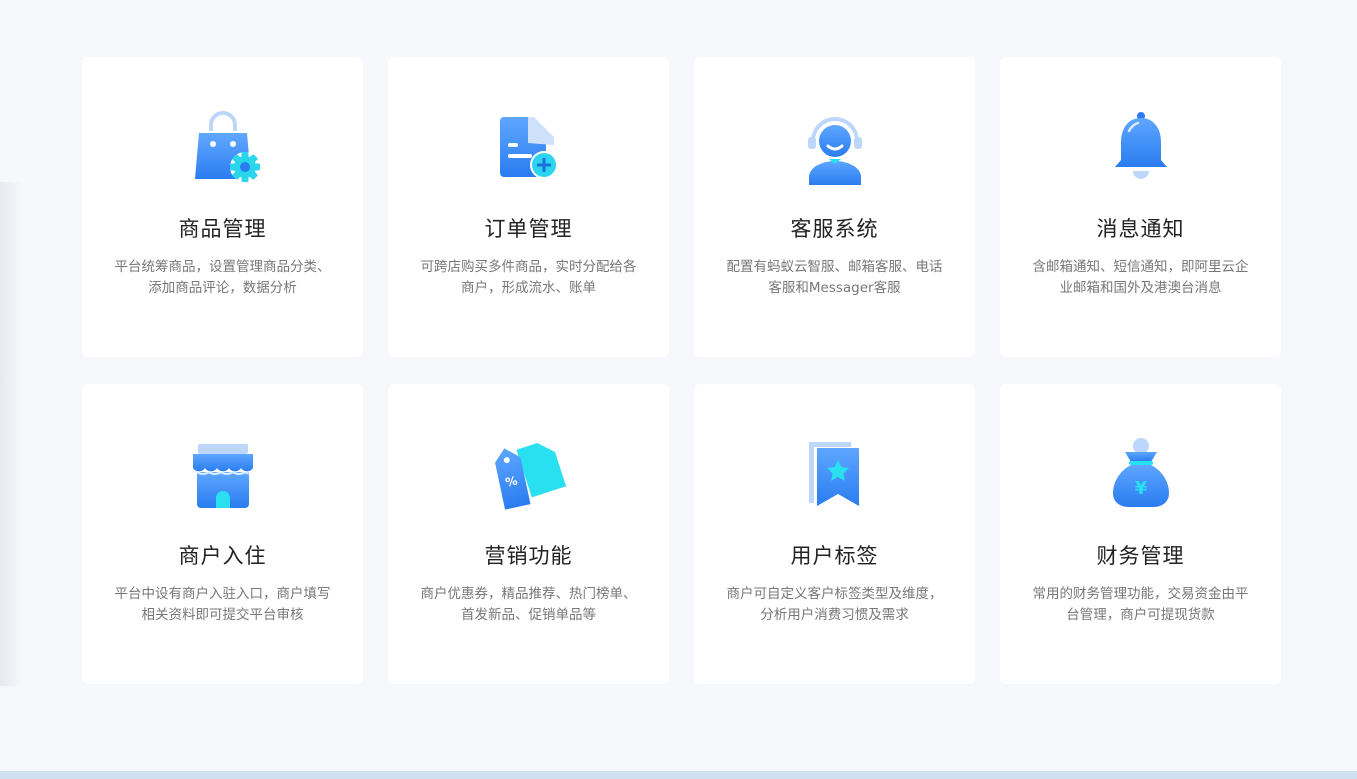  I want to click on feature-title: 营销功能, so click(528, 556).